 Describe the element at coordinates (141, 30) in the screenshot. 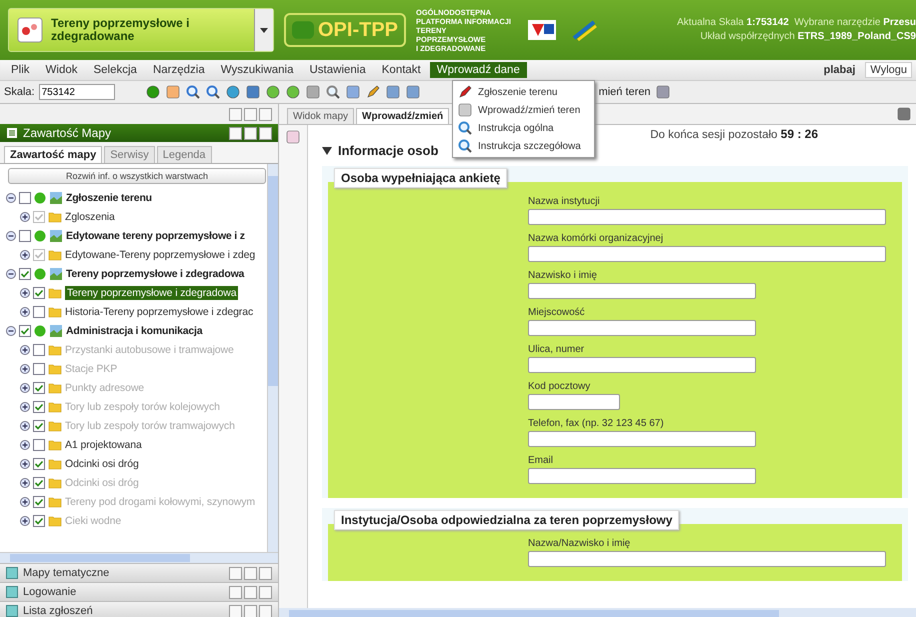

I see `map-select: Tereny poprzemysłowe i zdegradowane` at that location.